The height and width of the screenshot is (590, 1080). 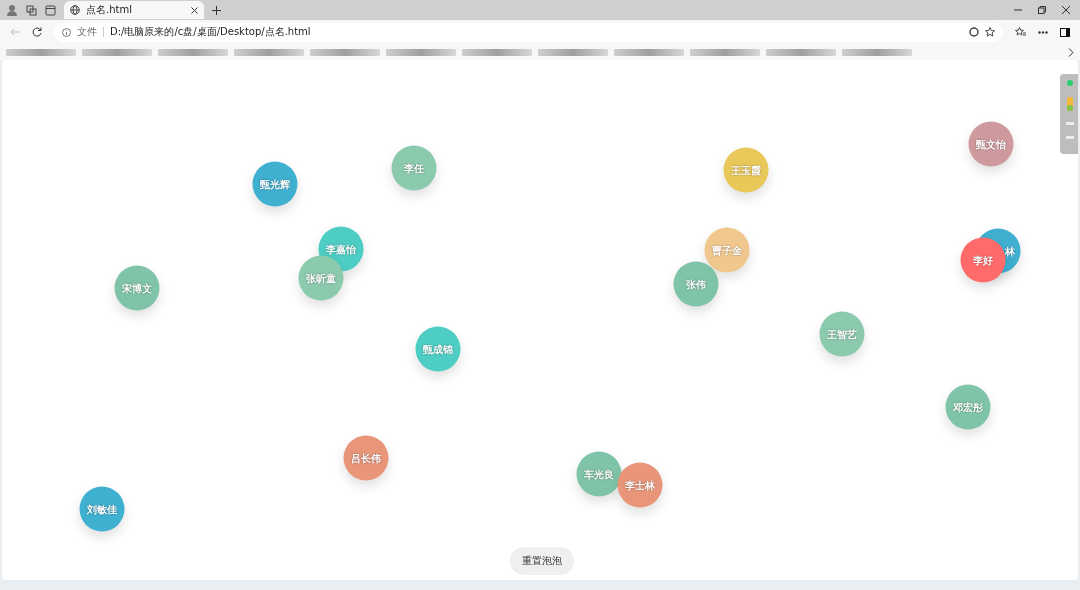 I want to click on tab-title: 点名.html, so click(x=109, y=10).